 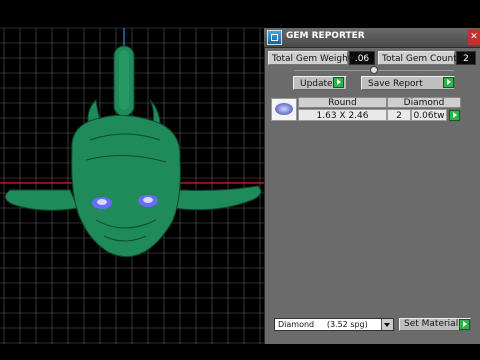 What do you see at coordinates (466, 58) in the screenshot?
I see `total-gem-count-value: 2` at bounding box center [466, 58].